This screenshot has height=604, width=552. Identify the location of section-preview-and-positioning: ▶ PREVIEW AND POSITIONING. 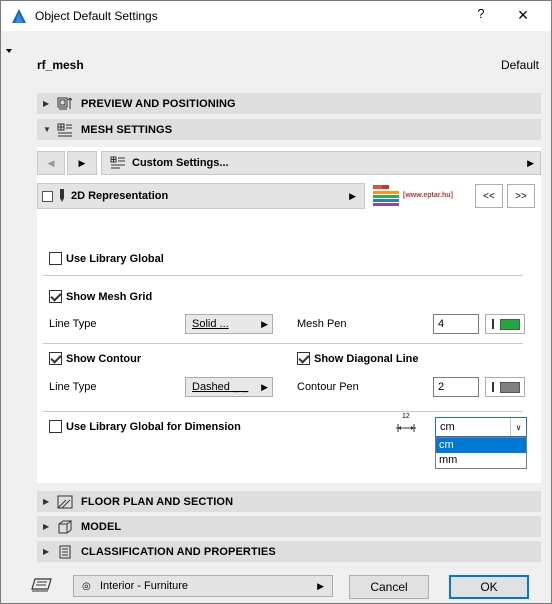
(289, 103).